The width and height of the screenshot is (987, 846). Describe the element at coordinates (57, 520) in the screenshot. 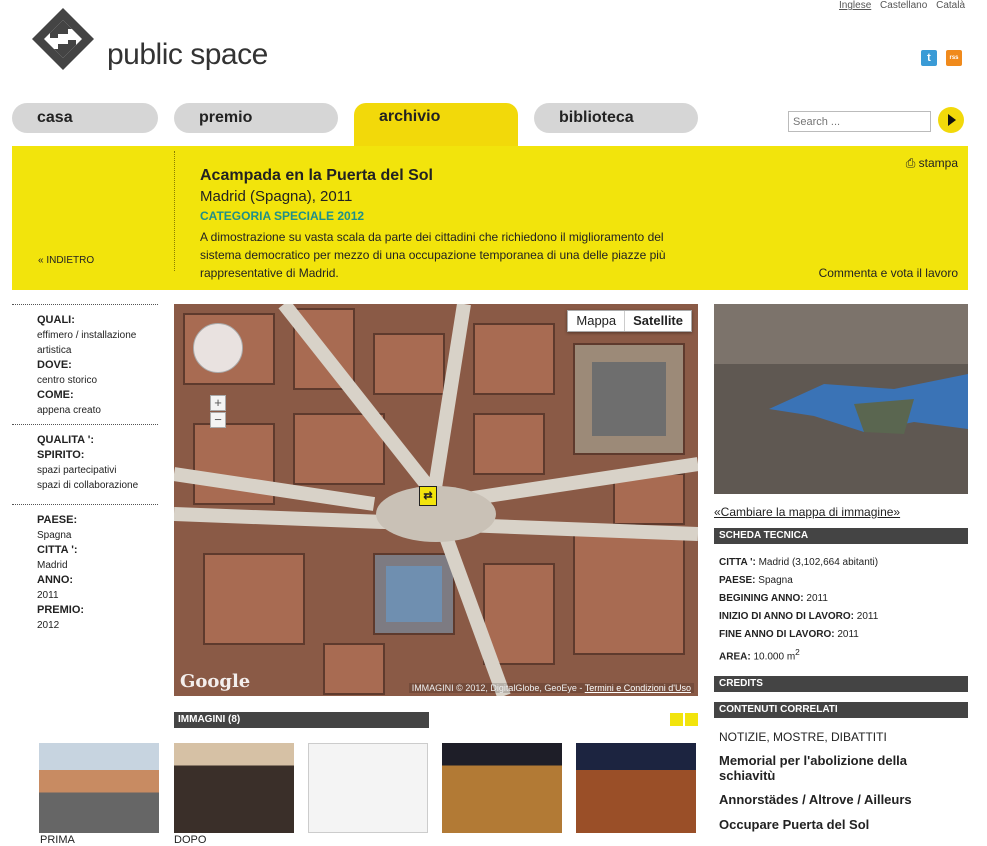

I see `meta-label: PAESE:` at that location.